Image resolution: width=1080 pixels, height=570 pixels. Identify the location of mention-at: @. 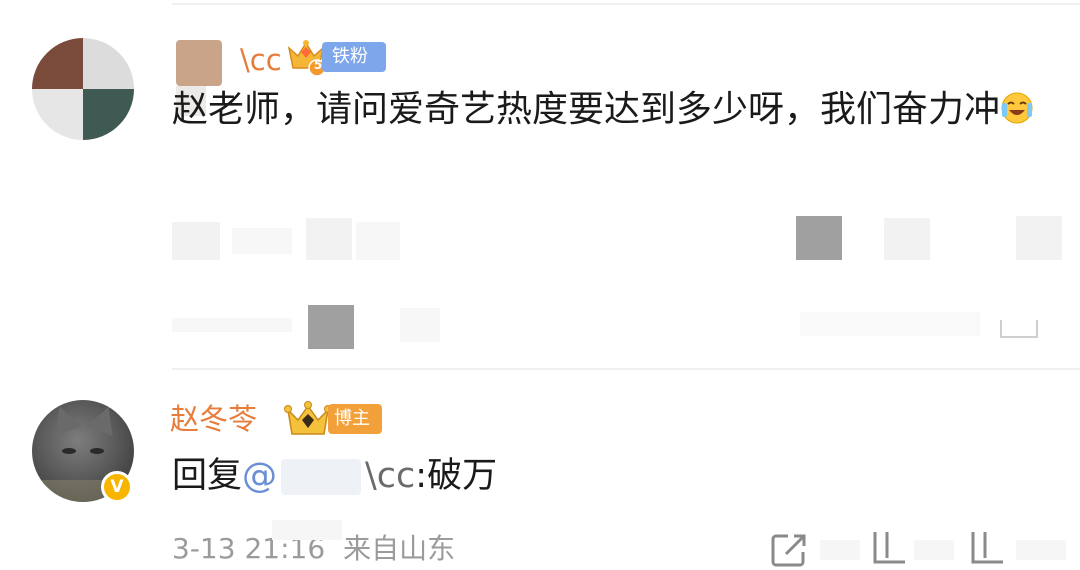
(260, 476).